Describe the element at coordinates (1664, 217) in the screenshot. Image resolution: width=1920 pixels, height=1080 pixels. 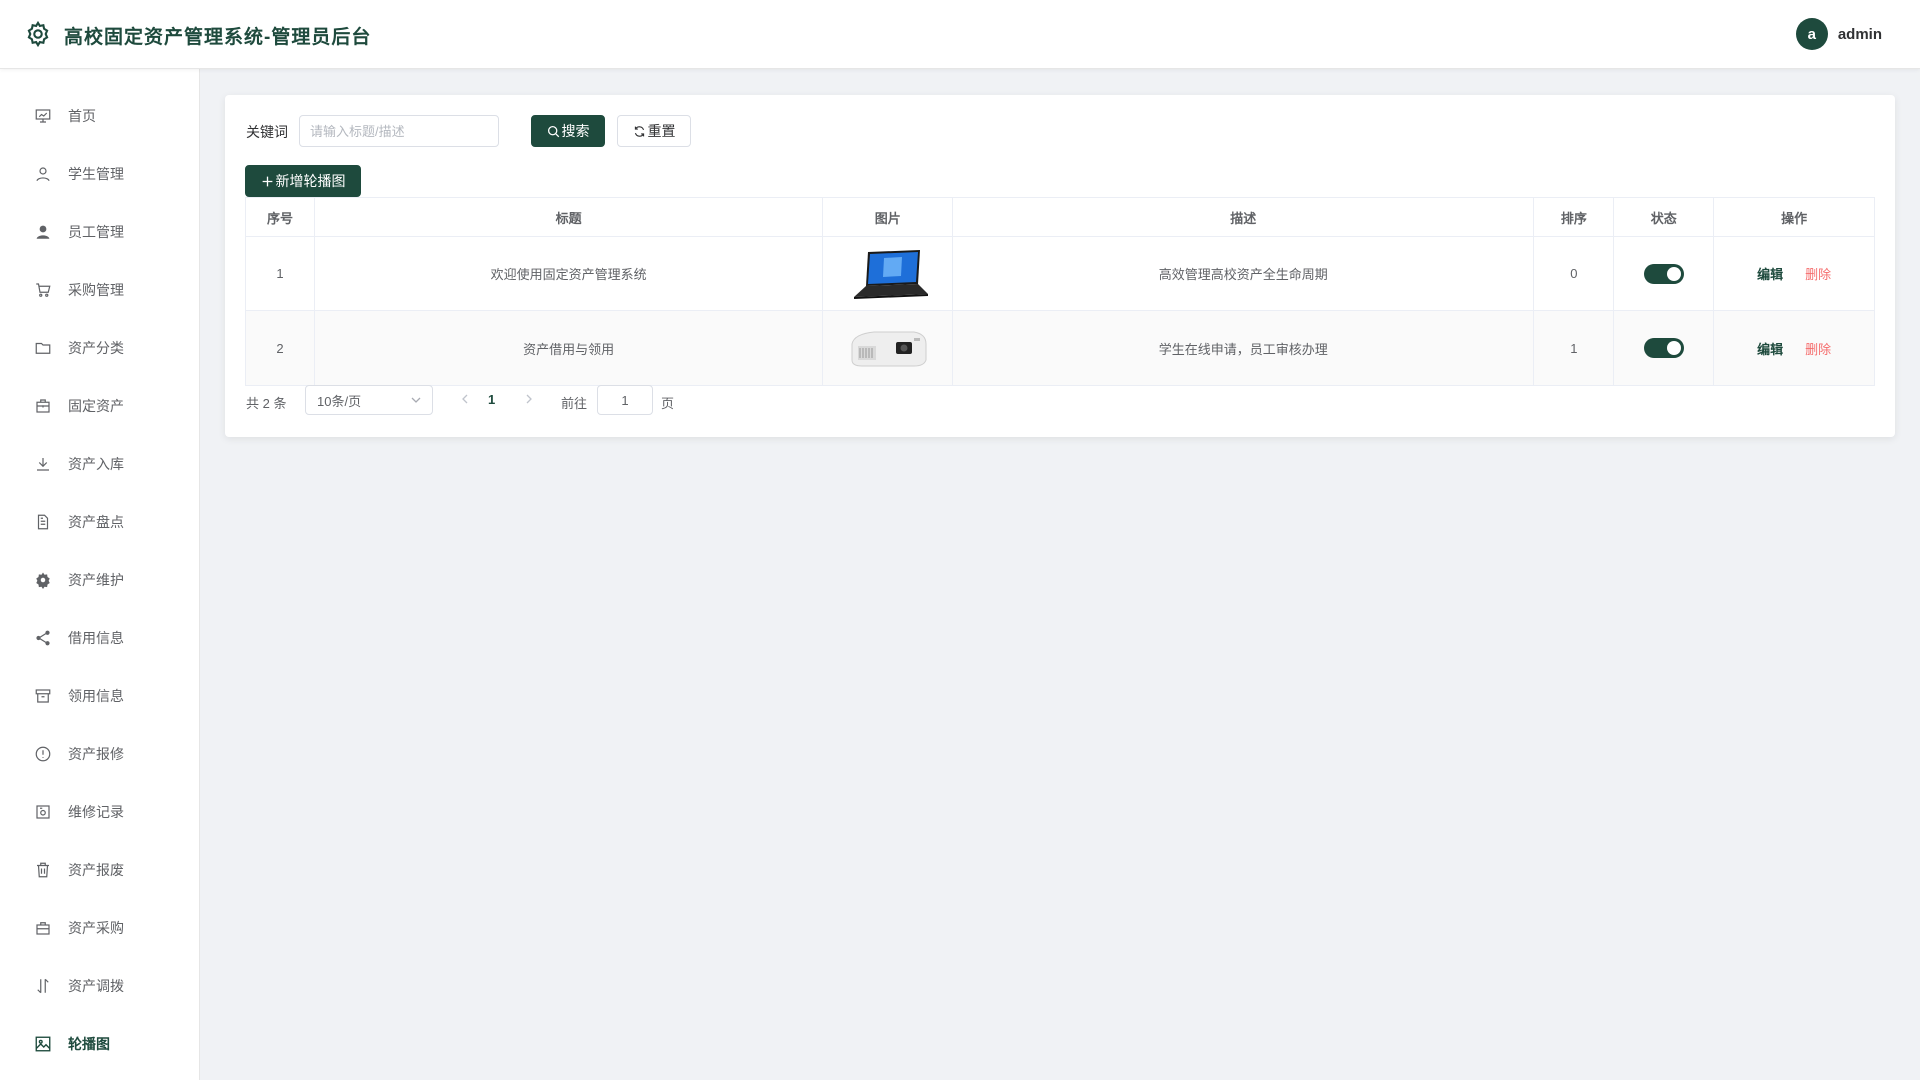
I see `column-header-status: 状态` at that location.